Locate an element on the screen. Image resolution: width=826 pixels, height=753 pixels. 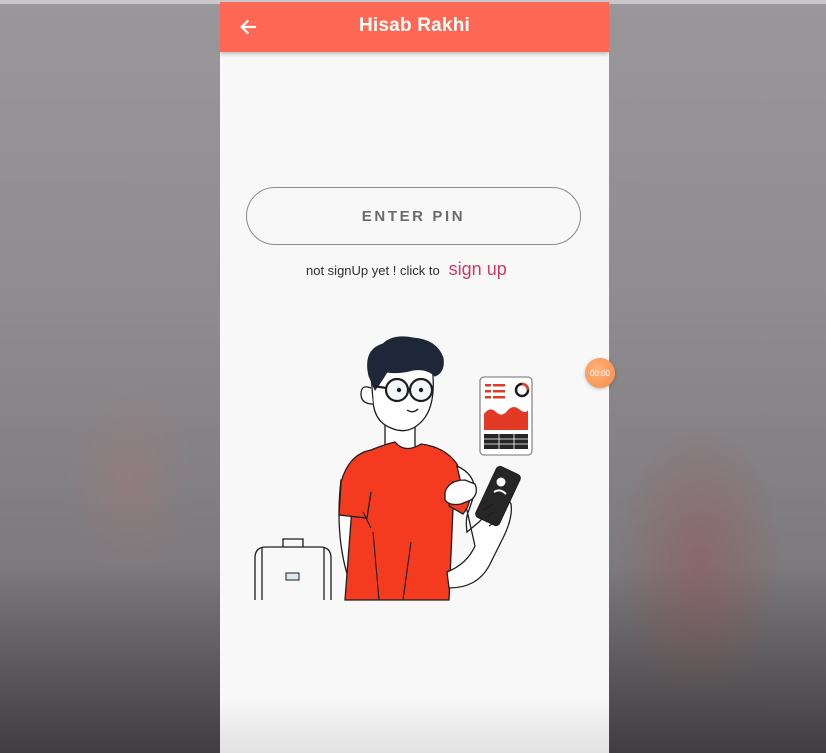
signup-hint-text: not signUp yet ! click to is located at coordinates (373, 270).